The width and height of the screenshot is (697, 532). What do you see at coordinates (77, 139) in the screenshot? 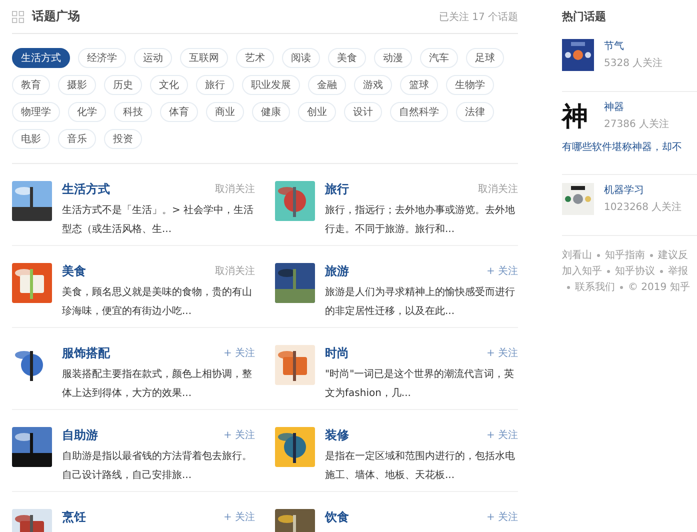
I see `topic-tag: 音乐` at bounding box center [77, 139].